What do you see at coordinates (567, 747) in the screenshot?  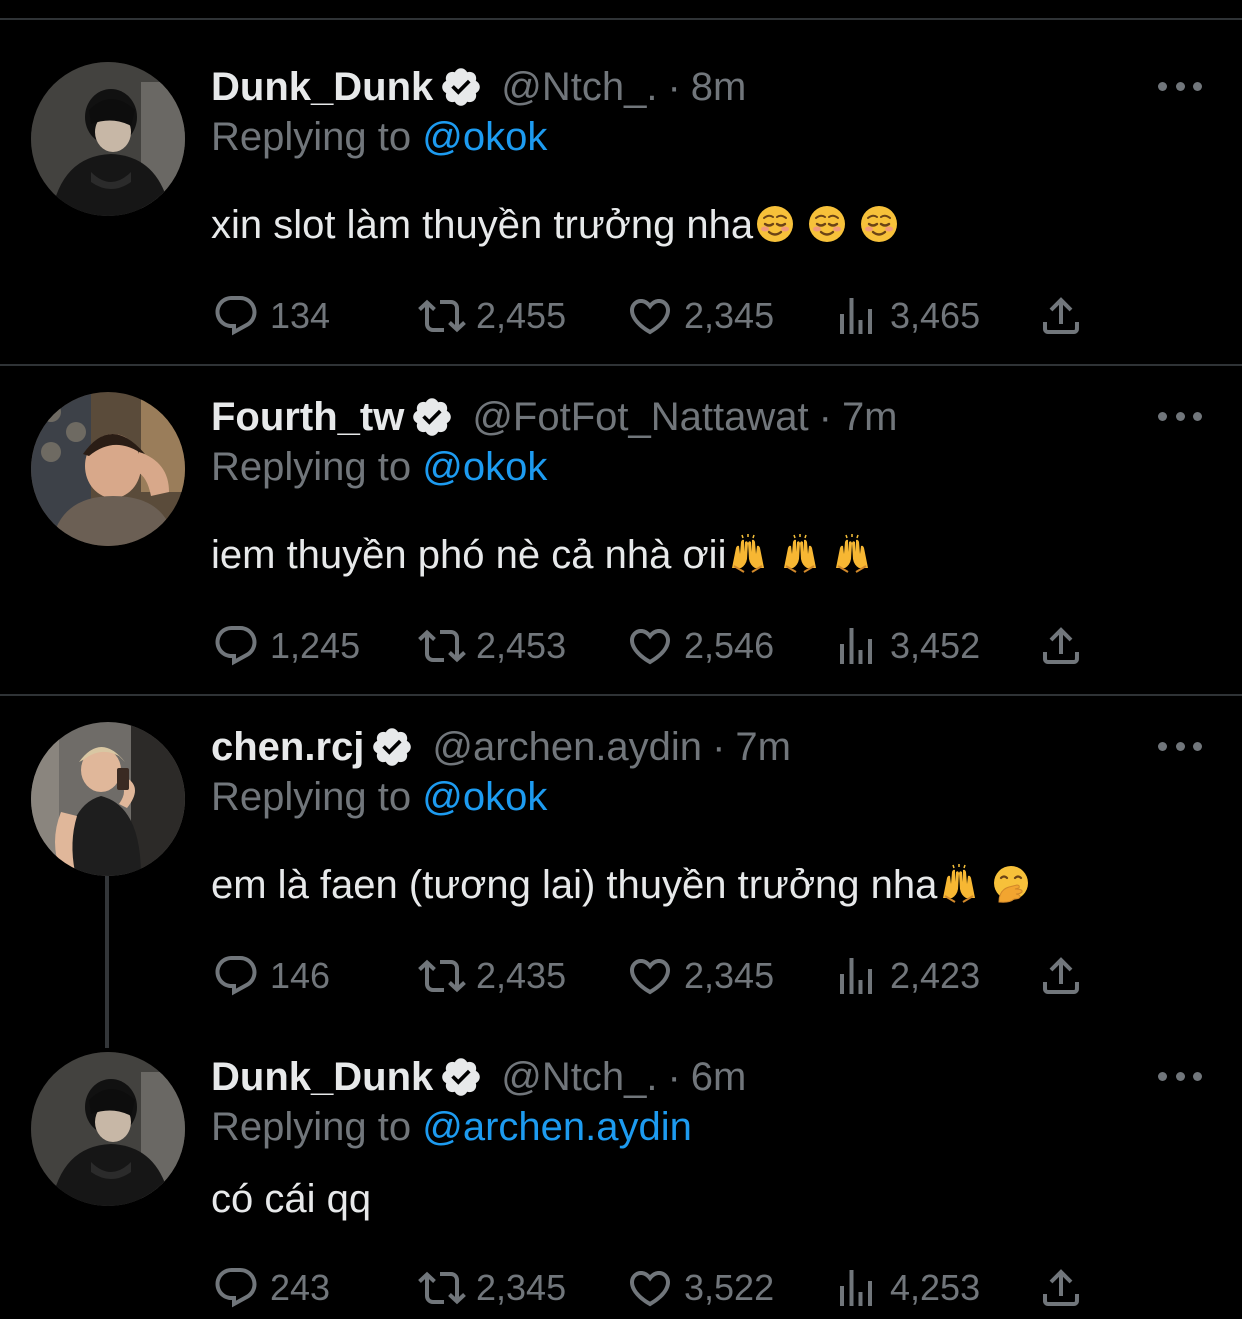 I see `username: @archen.aydin` at bounding box center [567, 747].